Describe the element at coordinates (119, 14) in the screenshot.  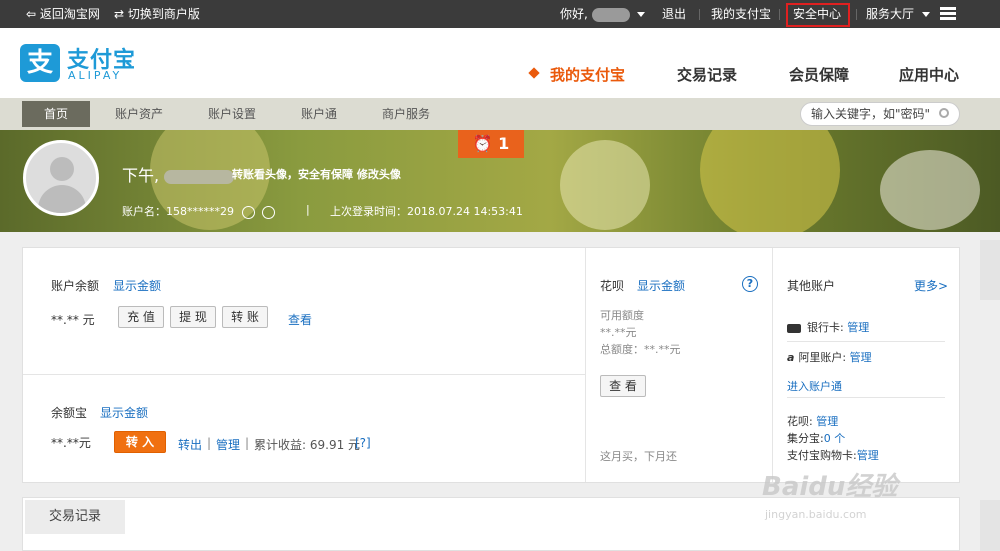
I see `switch-icon: ⇄` at that location.